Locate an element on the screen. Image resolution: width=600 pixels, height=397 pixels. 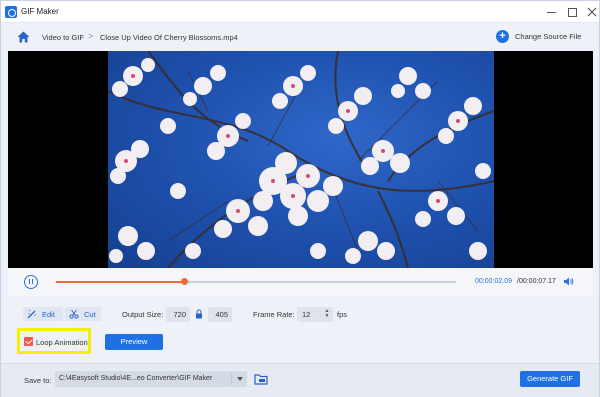
breadcrumb-item-filename: Close Up Video Of Cherry Blossoms.mp4 is located at coordinates (169, 37).